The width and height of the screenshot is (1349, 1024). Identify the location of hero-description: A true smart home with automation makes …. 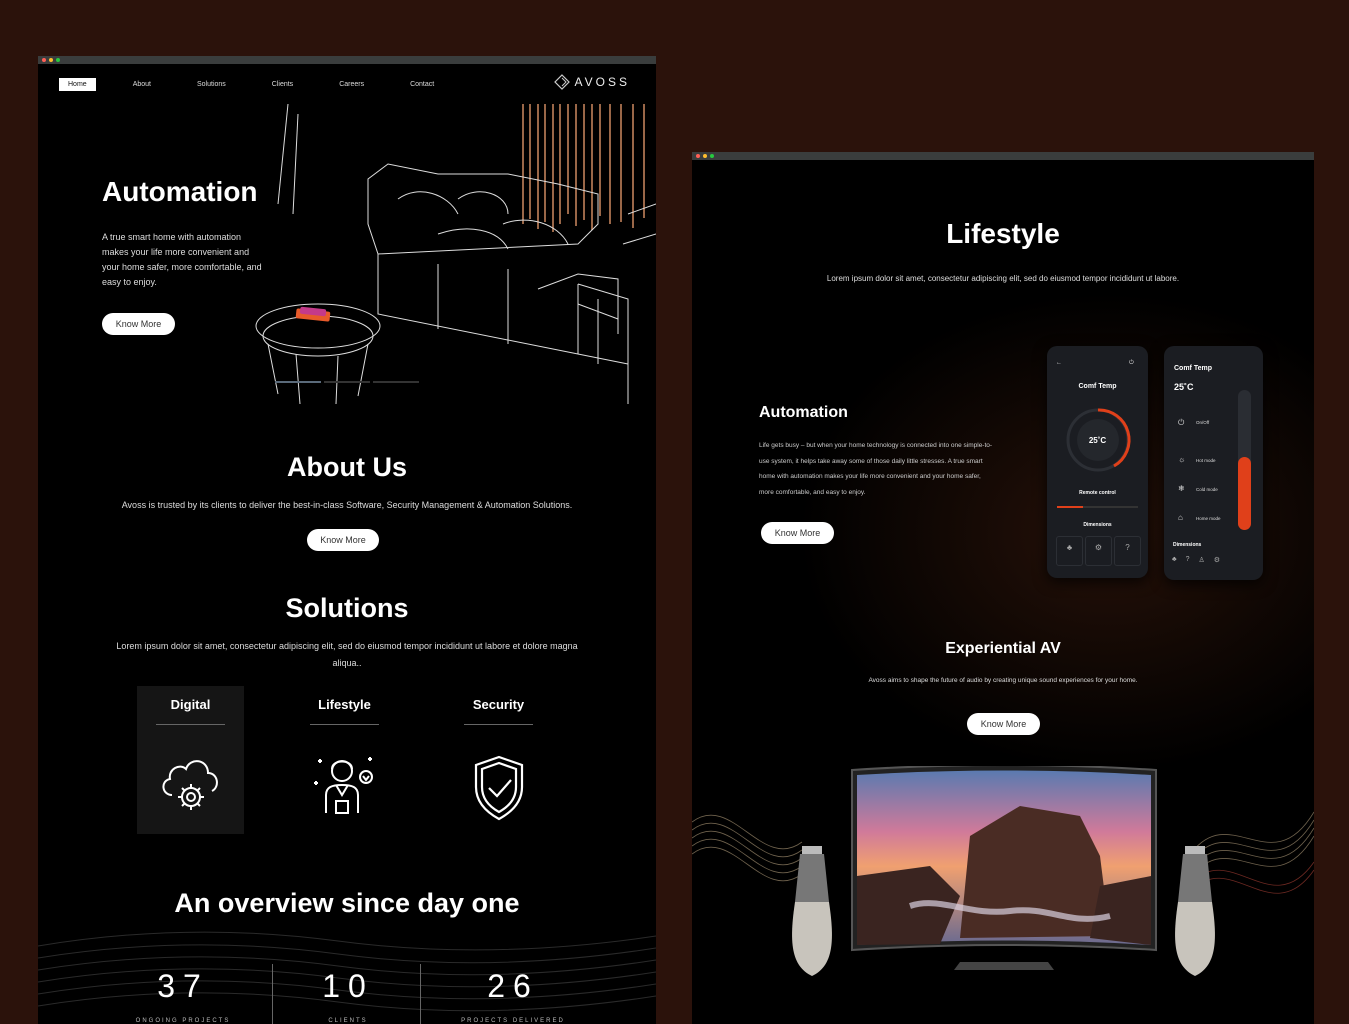
(182, 259).